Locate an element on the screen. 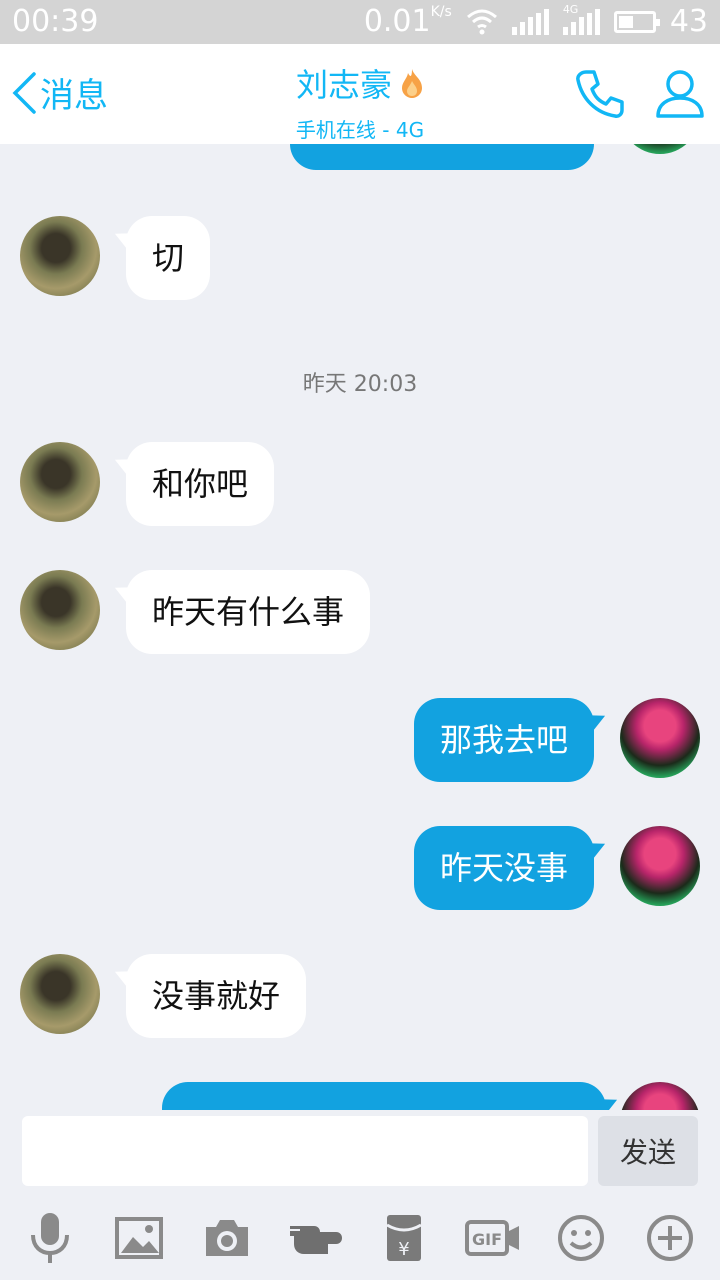 The width and height of the screenshot is (720, 1280). status-time: 00:39 is located at coordinates (55, 21).